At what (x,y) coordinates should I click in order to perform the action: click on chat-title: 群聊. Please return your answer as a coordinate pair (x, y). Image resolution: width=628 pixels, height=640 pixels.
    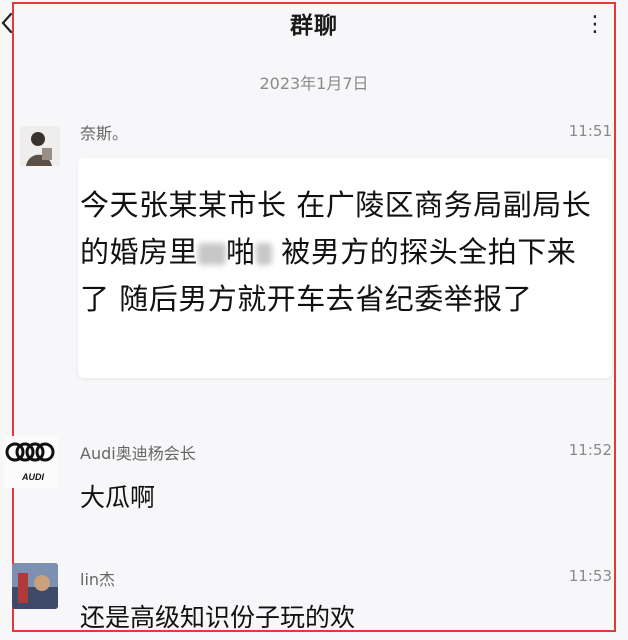
    Looking at the image, I should click on (314, 26).